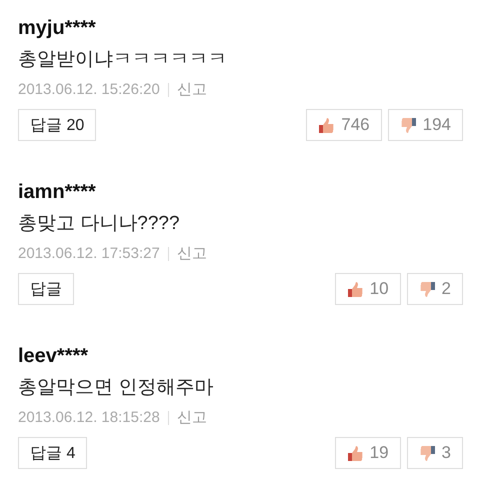 The image size is (480, 480). What do you see at coordinates (367, 453) in the screenshot?
I see `like-button: 19` at bounding box center [367, 453].